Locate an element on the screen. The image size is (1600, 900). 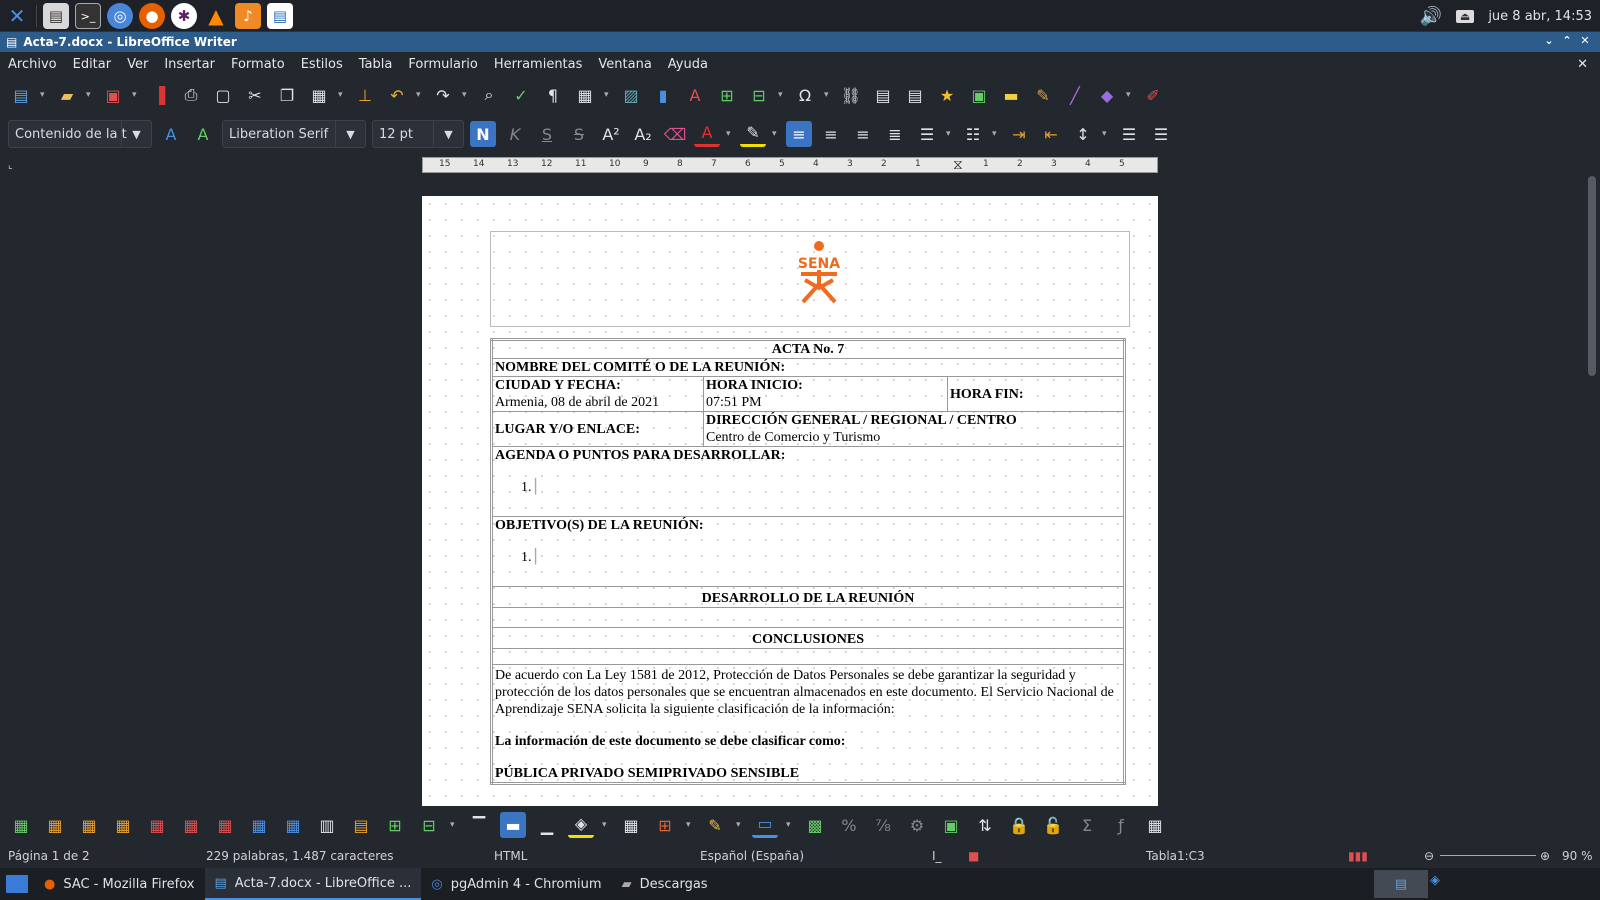
open-dropdown-icon: ▾ is located at coordinates (90, 95).